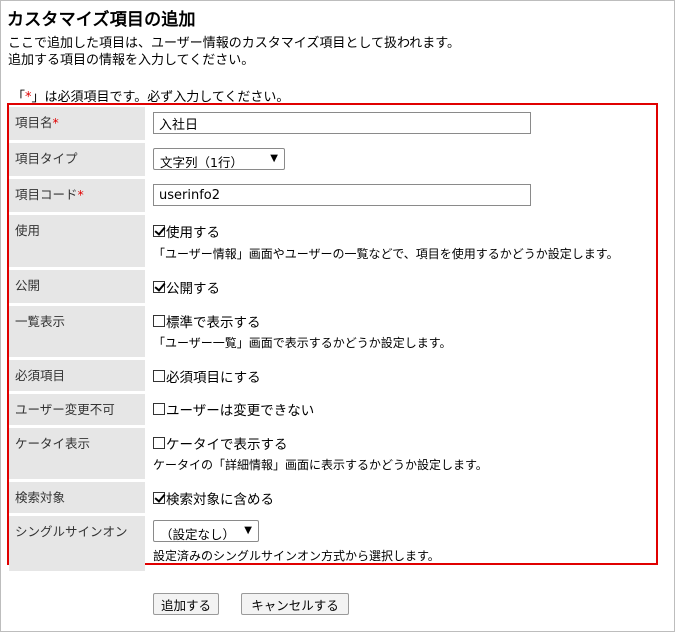  What do you see at coordinates (342, 123) in the screenshot?
I see `item-name-input` at bounding box center [342, 123].